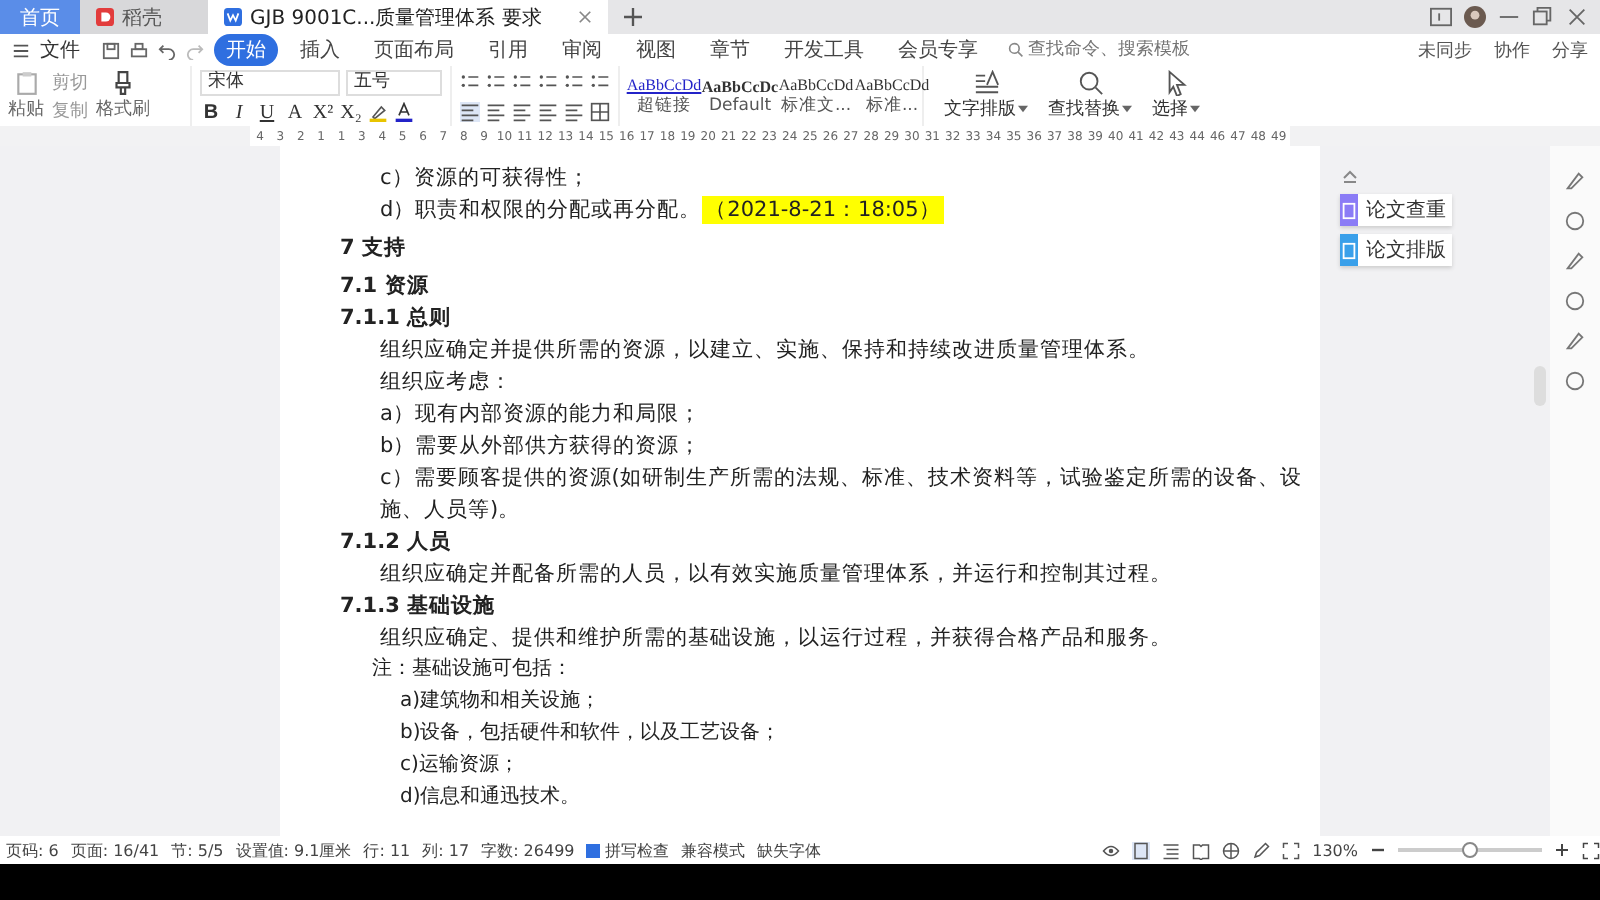 This screenshot has width=1600, height=900. I want to click on fullscreen-icon, so click(1591, 850).